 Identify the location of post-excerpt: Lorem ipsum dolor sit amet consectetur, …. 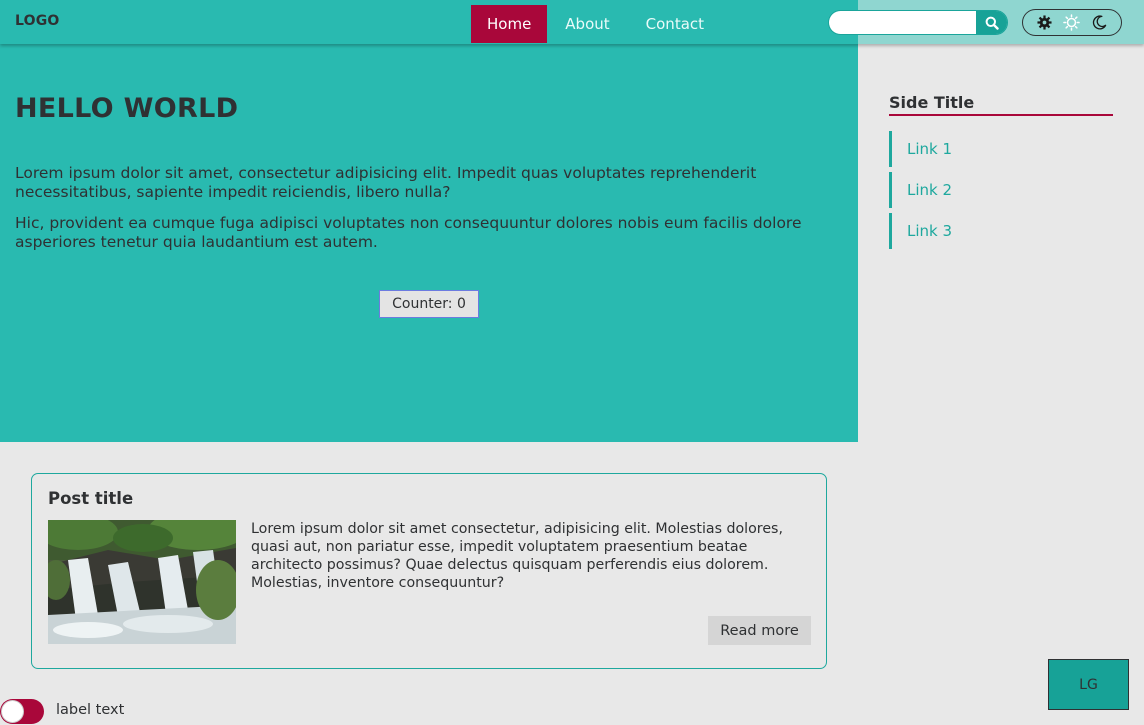
(517, 556).